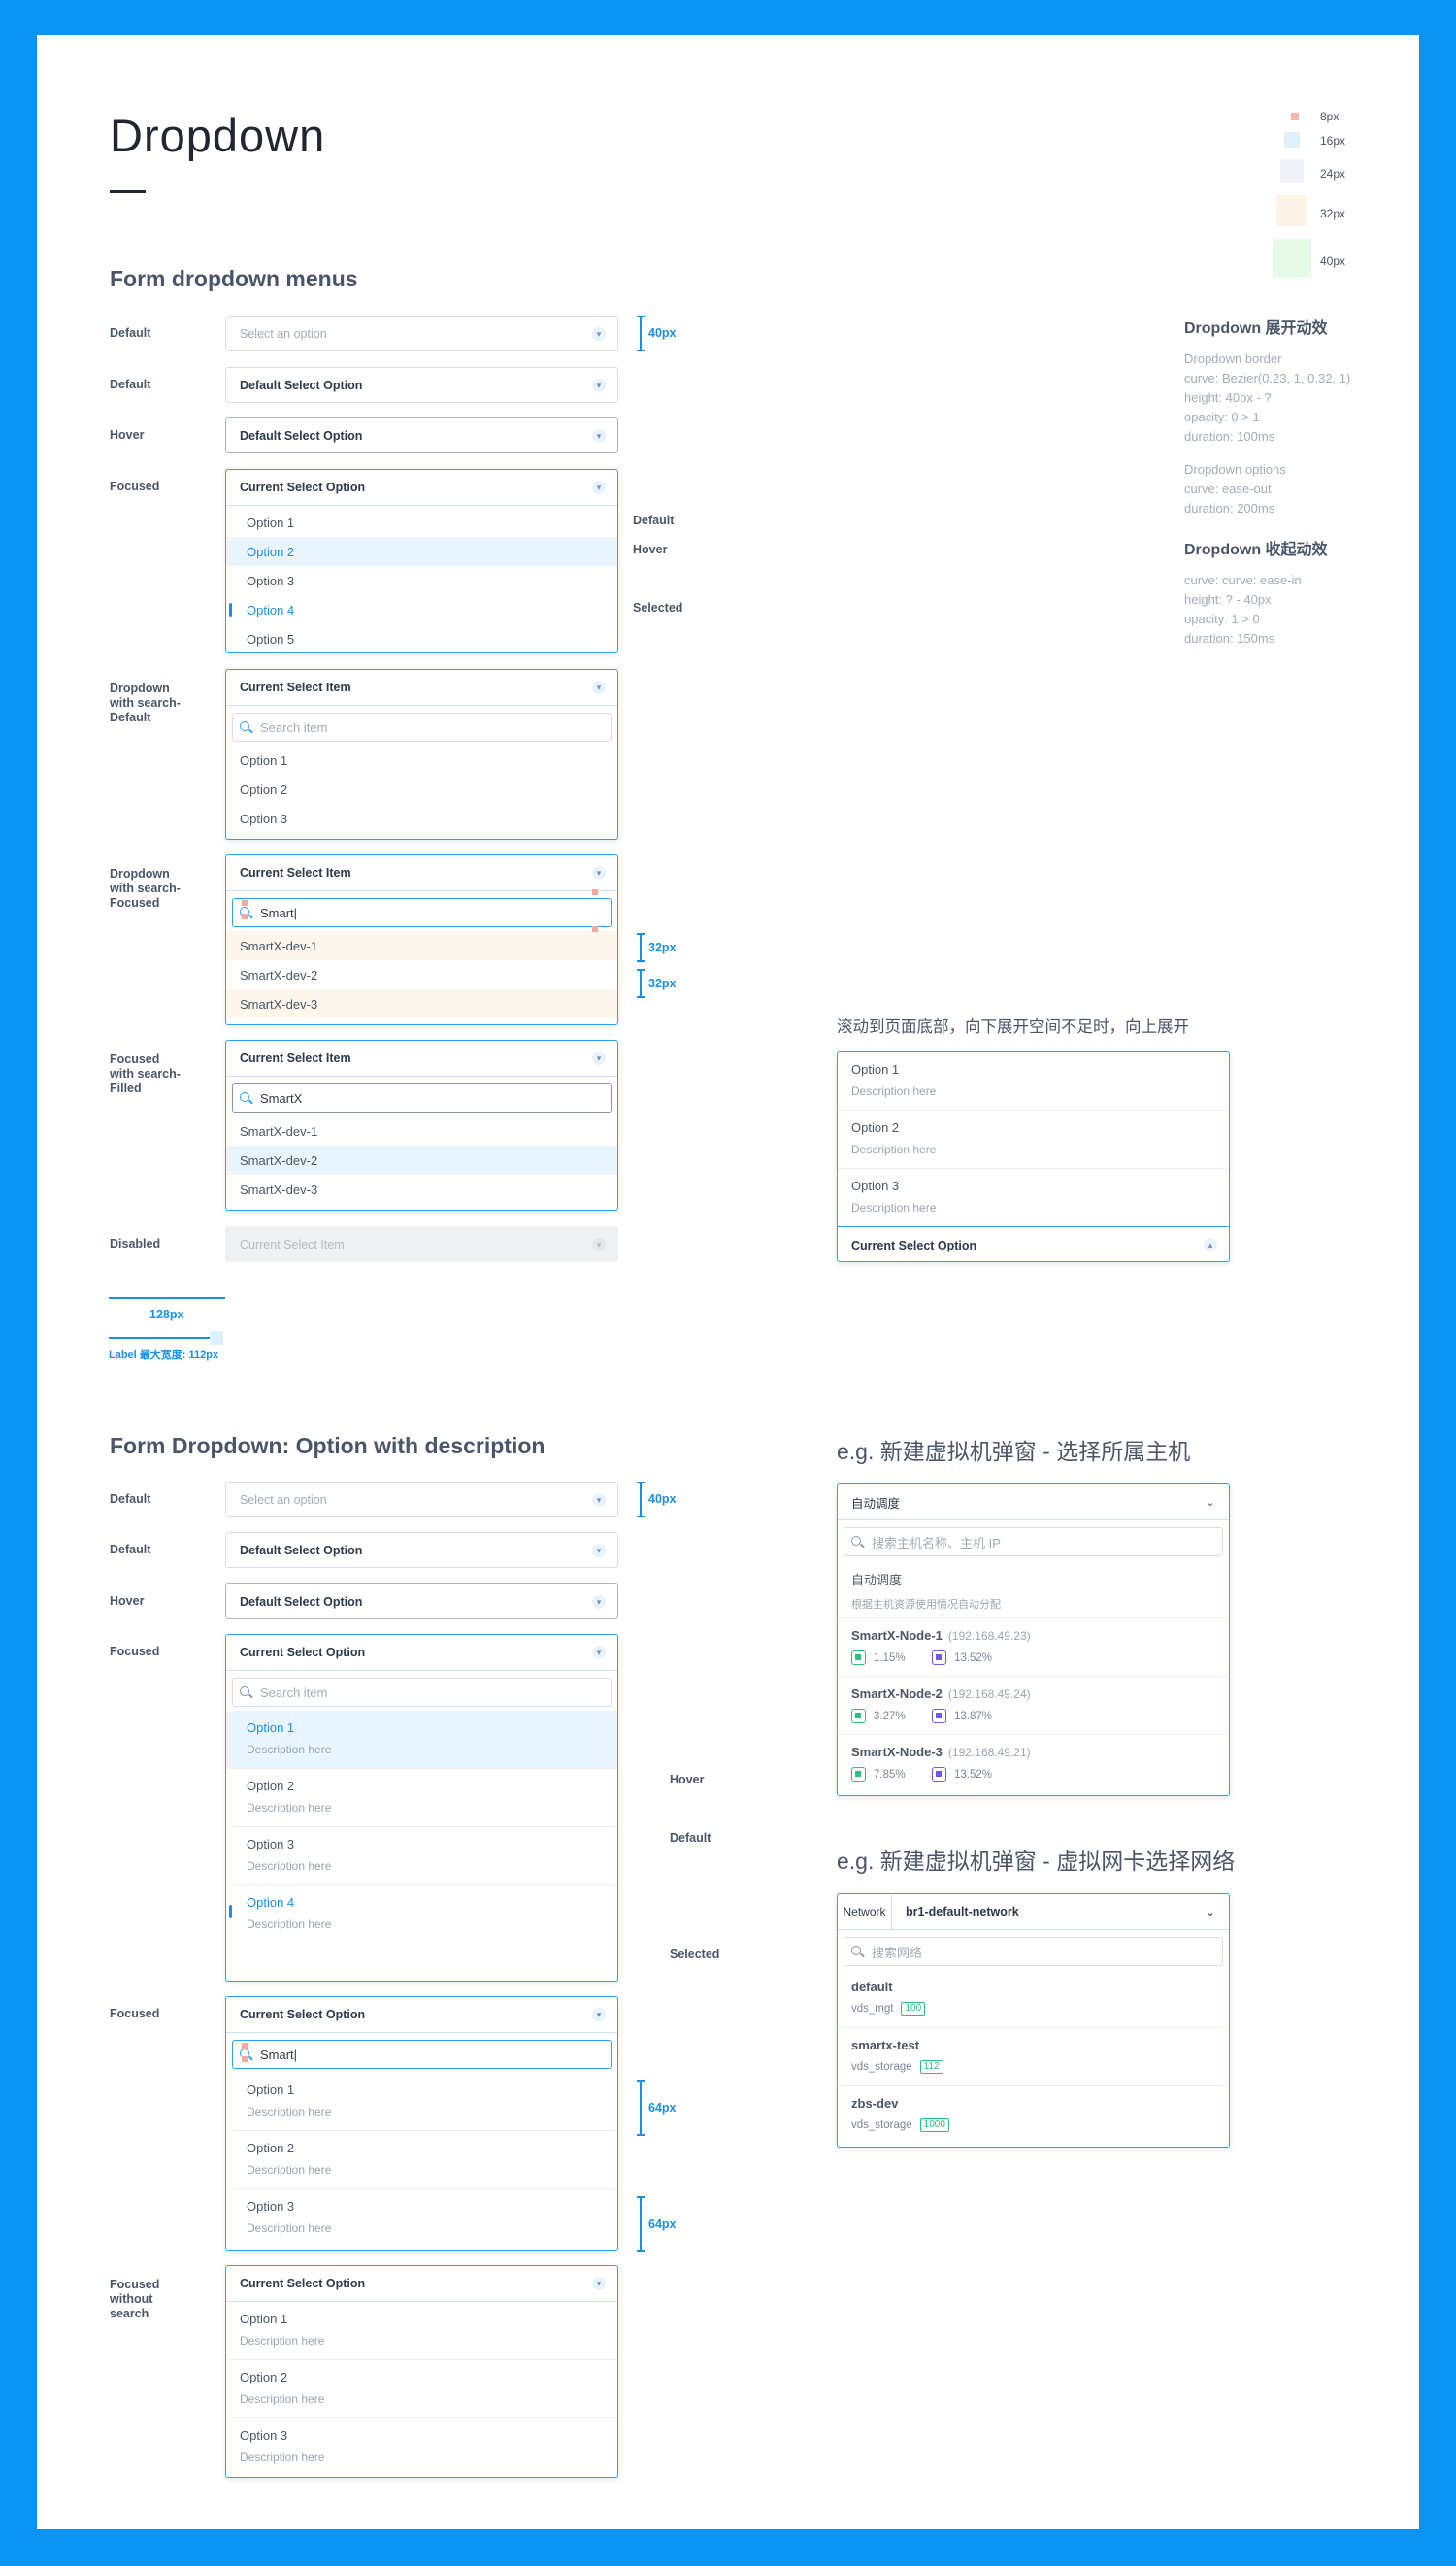 The width and height of the screenshot is (1456, 2566). What do you see at coordinates (421, 1740) in the screenshot?
I see `option-item-hover: Option 1 Description here` at bounding box center [421, 1740].